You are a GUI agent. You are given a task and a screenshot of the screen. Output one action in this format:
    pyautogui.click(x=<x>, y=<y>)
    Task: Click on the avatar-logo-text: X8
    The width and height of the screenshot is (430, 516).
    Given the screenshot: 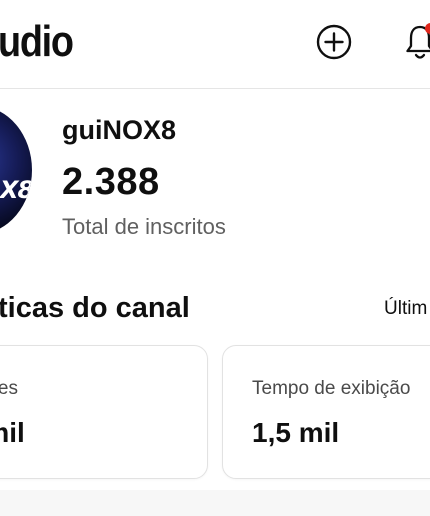 What is the action you would take?
    pyautogui.click(x=16, y=190)
    